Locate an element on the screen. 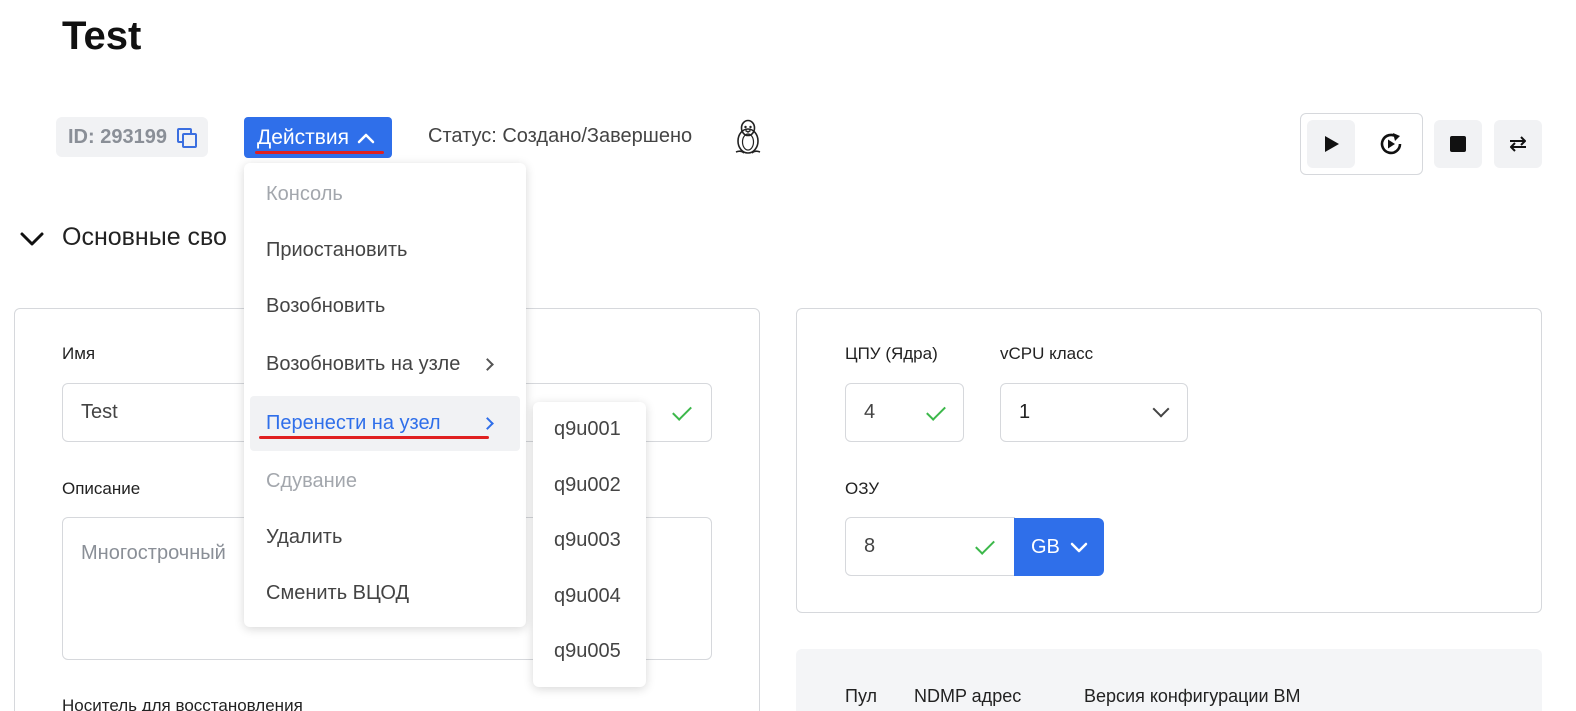 Image resolution: width=1576 pixels, height=711 pixels. menu-item-migrate-to-node: Перенести на узел is located at coordinates (385, 423).